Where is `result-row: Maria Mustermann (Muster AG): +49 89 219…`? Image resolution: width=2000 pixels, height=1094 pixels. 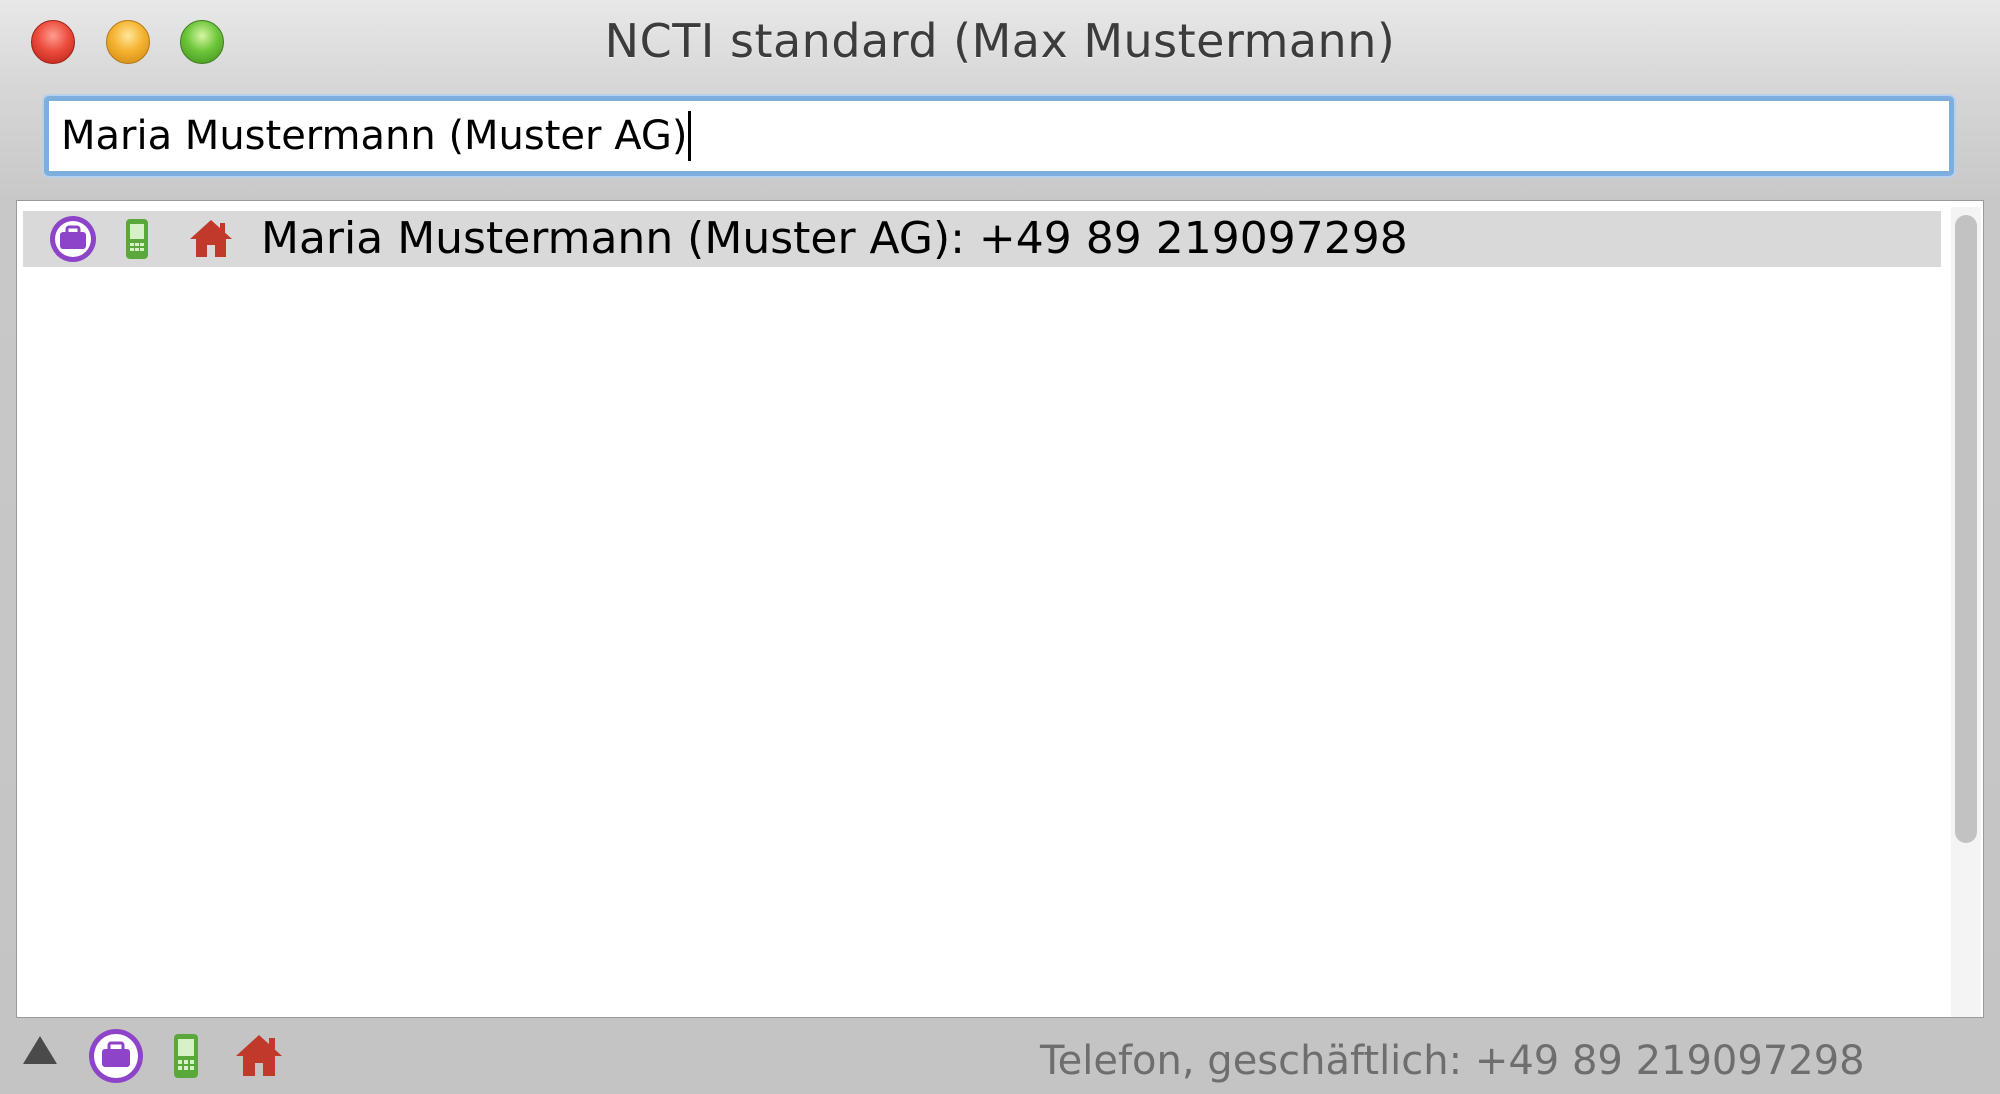 result-row: Maria Mustermann (Muster AG): +49 89 219… is located at coordinates (982, 239).